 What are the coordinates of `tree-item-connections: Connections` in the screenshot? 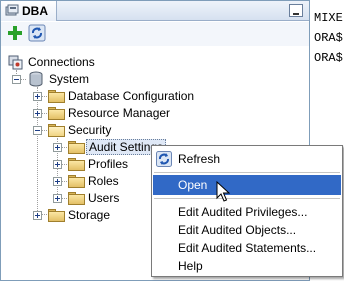 It's located at (151, 62).